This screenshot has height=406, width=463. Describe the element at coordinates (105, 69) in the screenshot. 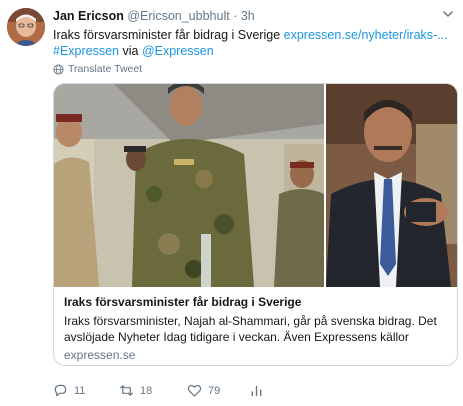

I see `translate-label: Translate Tweet` at that location.